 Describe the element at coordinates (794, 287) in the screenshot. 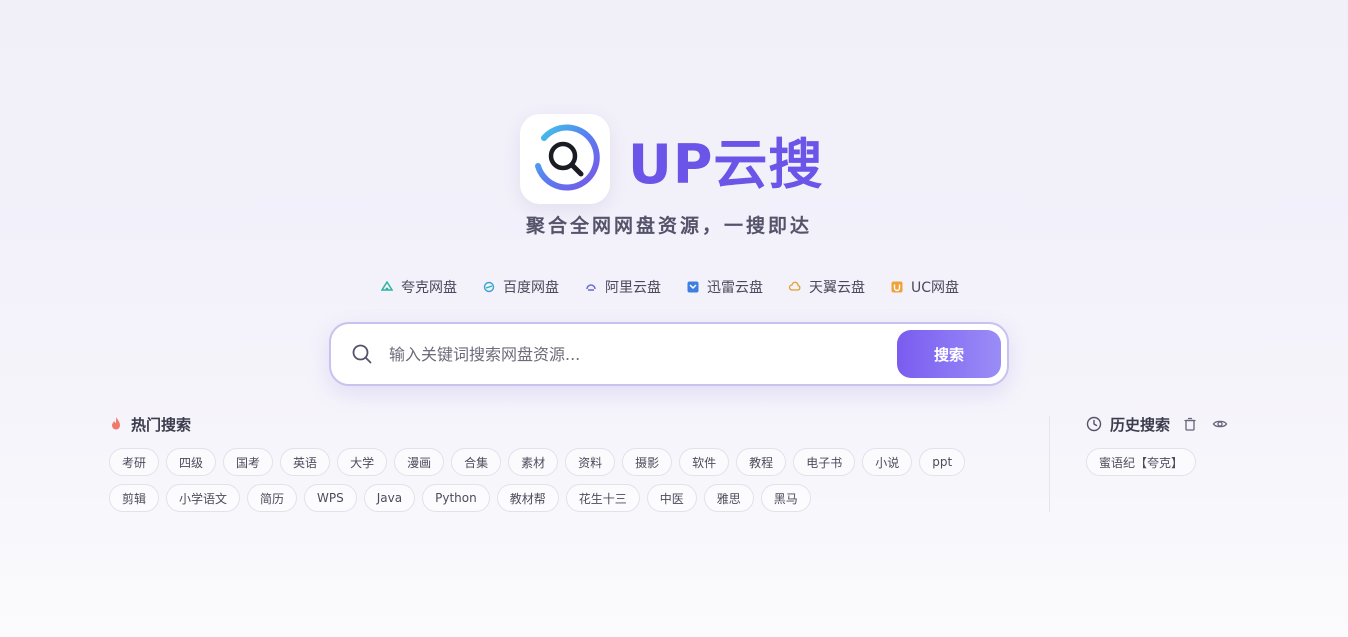

I see `tianyi-cloud-icon` at that location.